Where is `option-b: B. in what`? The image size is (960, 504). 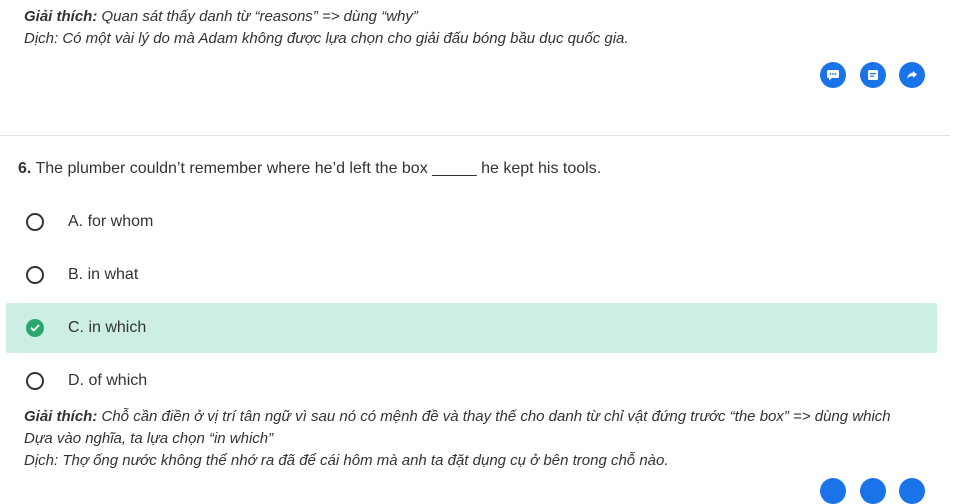 option-b: B. in what is located at coordinates (471, 275).